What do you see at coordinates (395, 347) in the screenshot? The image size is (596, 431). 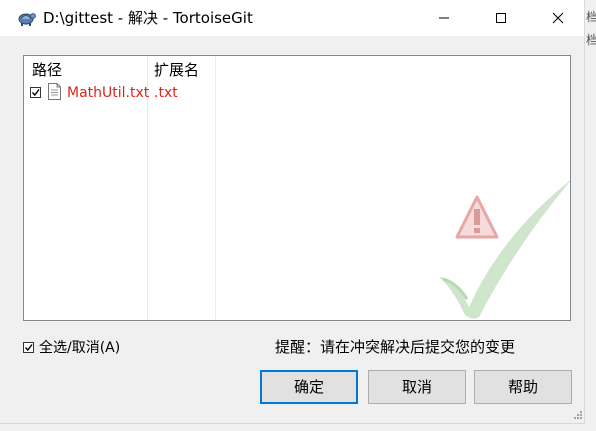 I see `commit-reminder-text: 提醒：请在冲突解决后提交您的变更` at bounding box center [395, 347].